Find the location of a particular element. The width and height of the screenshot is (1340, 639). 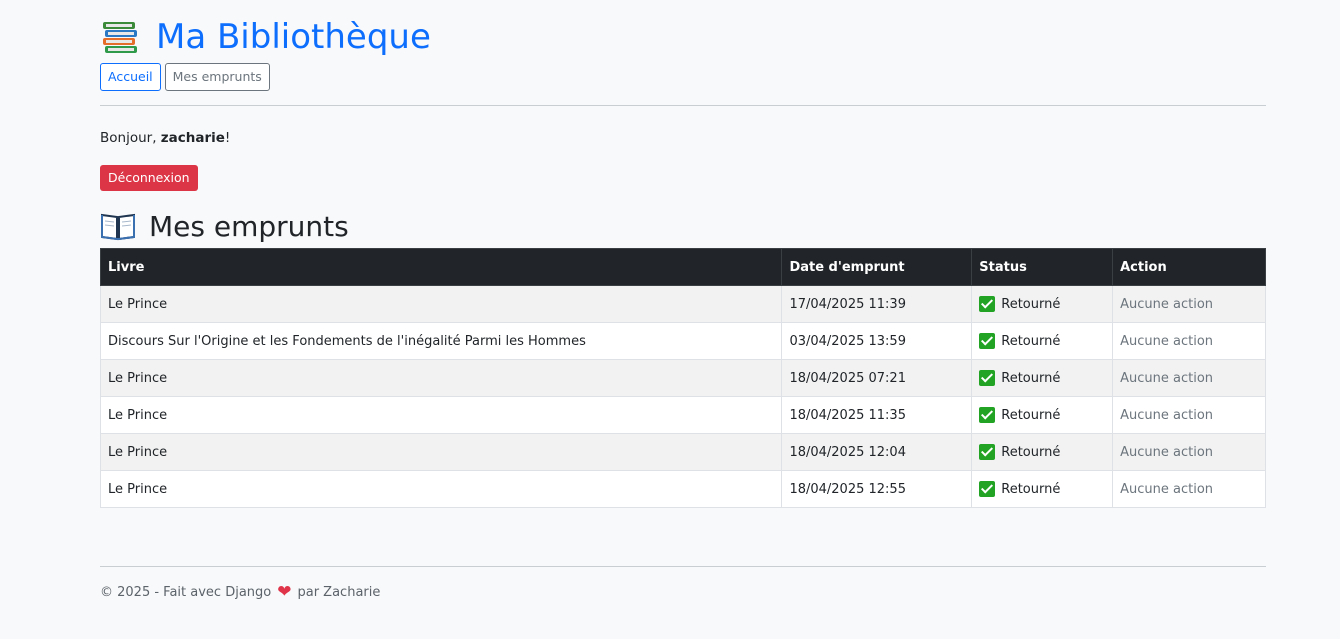

main-nav: Accueil Mes emprunts is located at coordinates (185, 77).